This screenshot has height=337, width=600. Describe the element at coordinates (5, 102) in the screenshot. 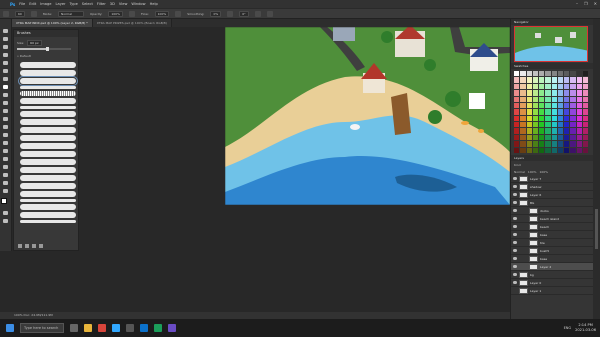

I see `history-brush-tool-icon` at that location.